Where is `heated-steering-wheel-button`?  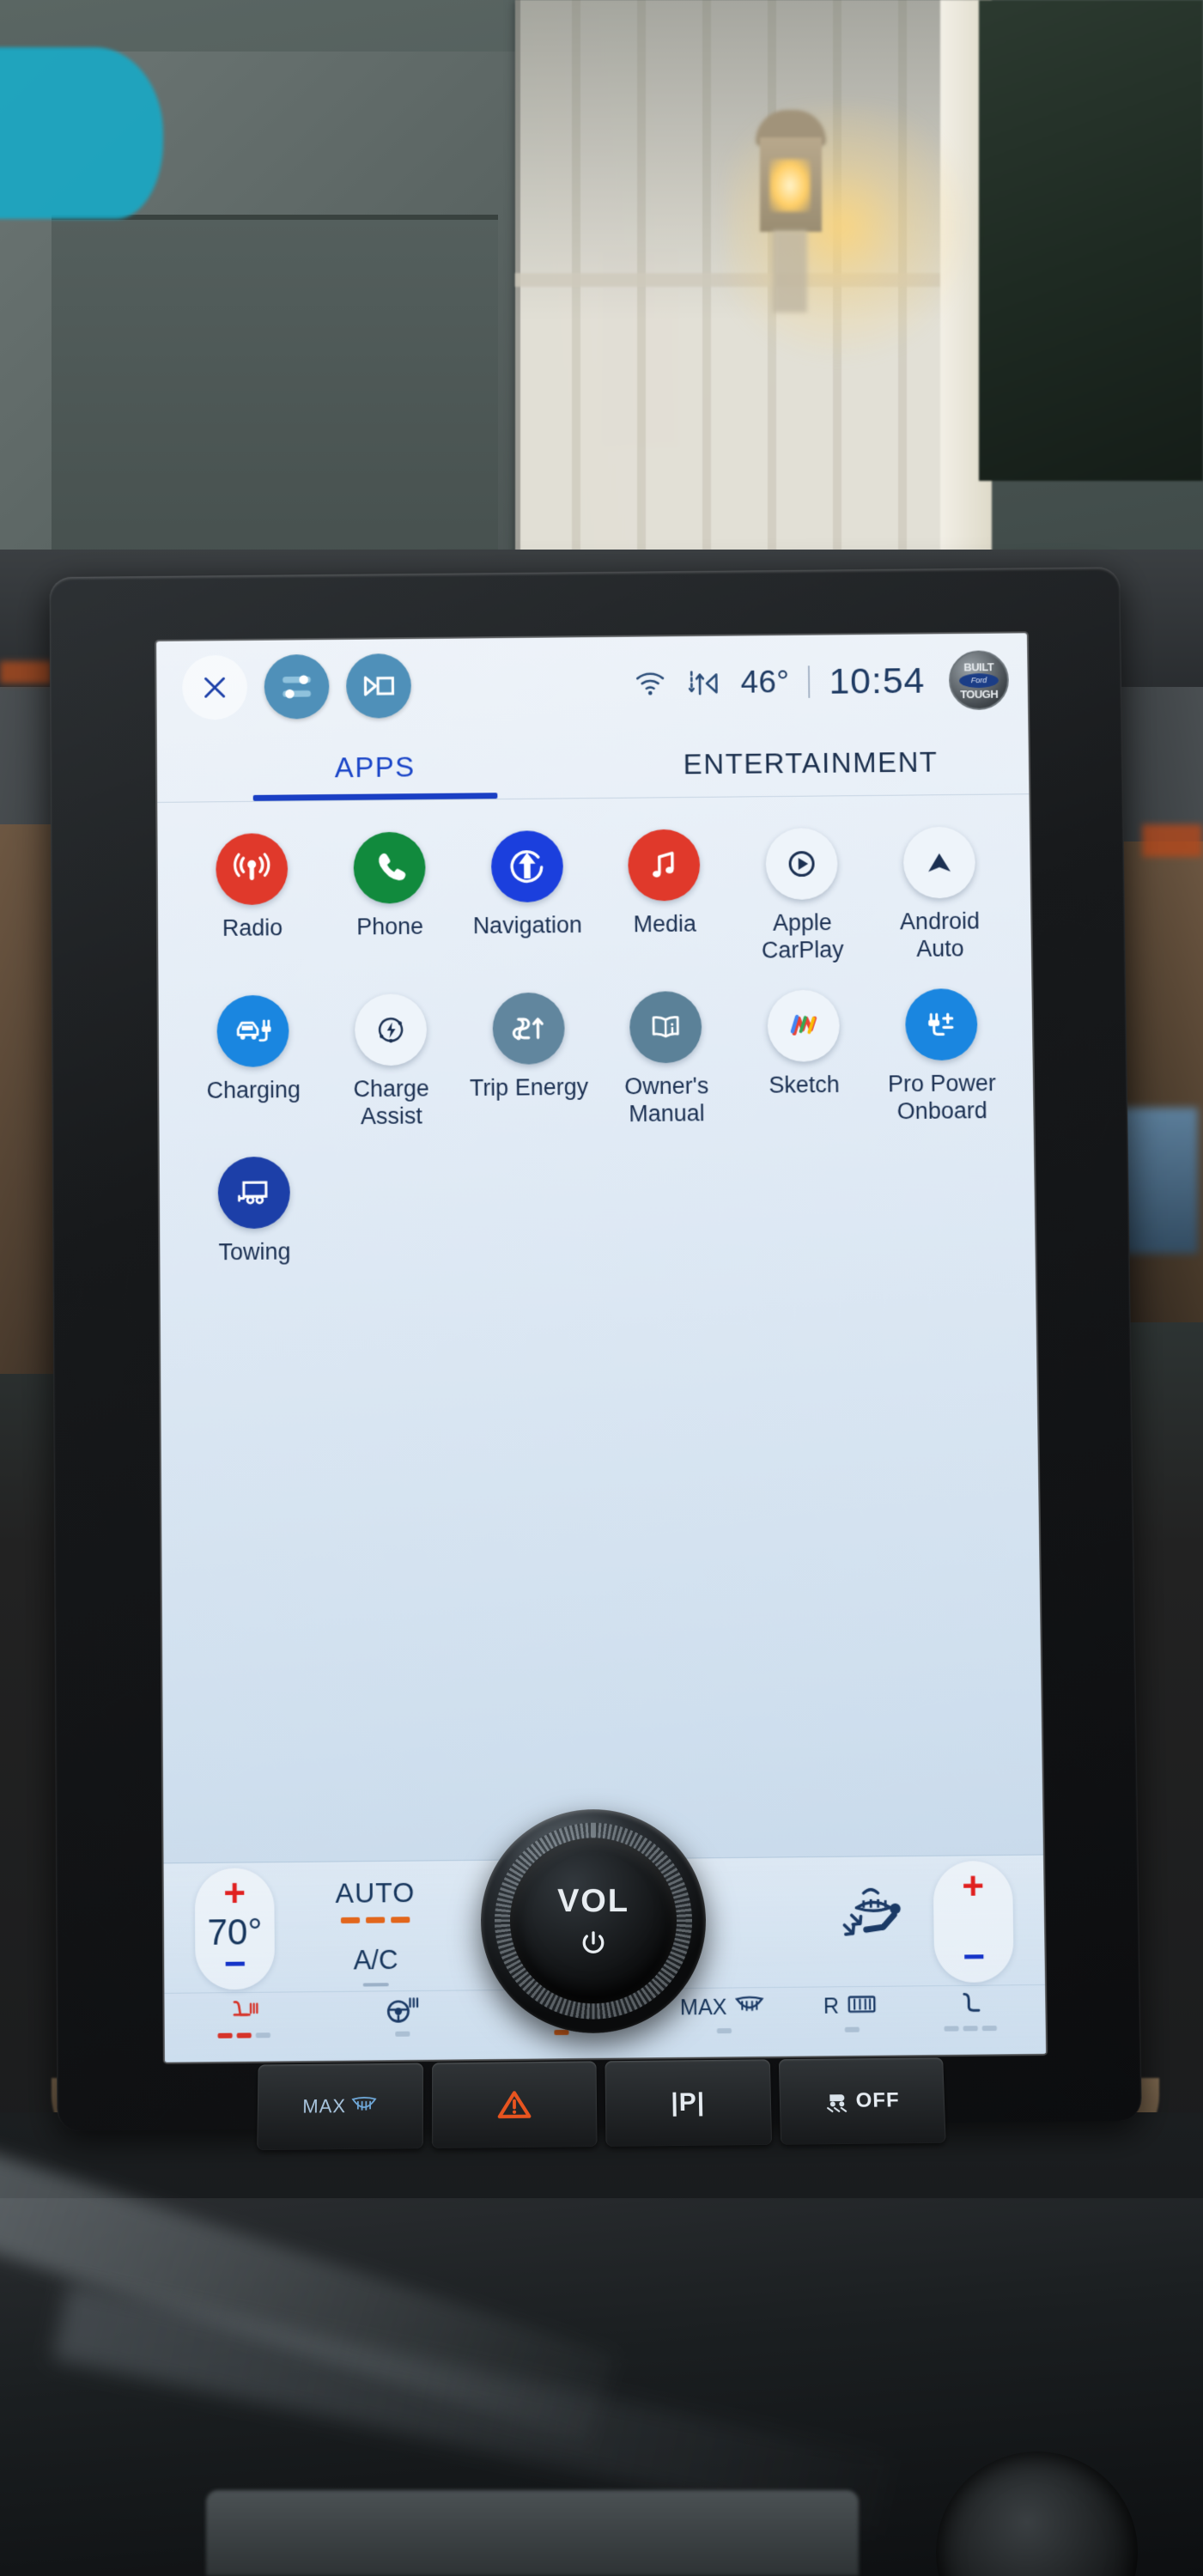
heated-steering-wheel-button is located at coordinates (402, 2016).